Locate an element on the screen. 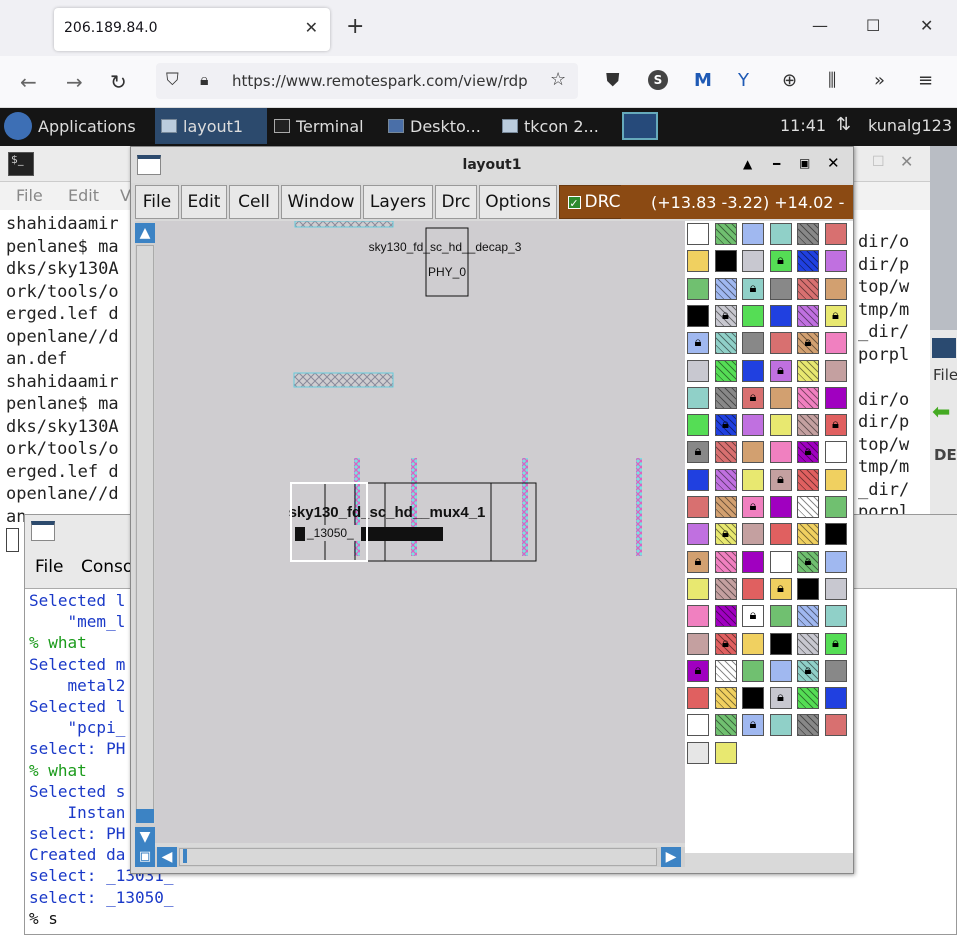  background-window: File ⬅ DE is located at coordinates (943, 430).